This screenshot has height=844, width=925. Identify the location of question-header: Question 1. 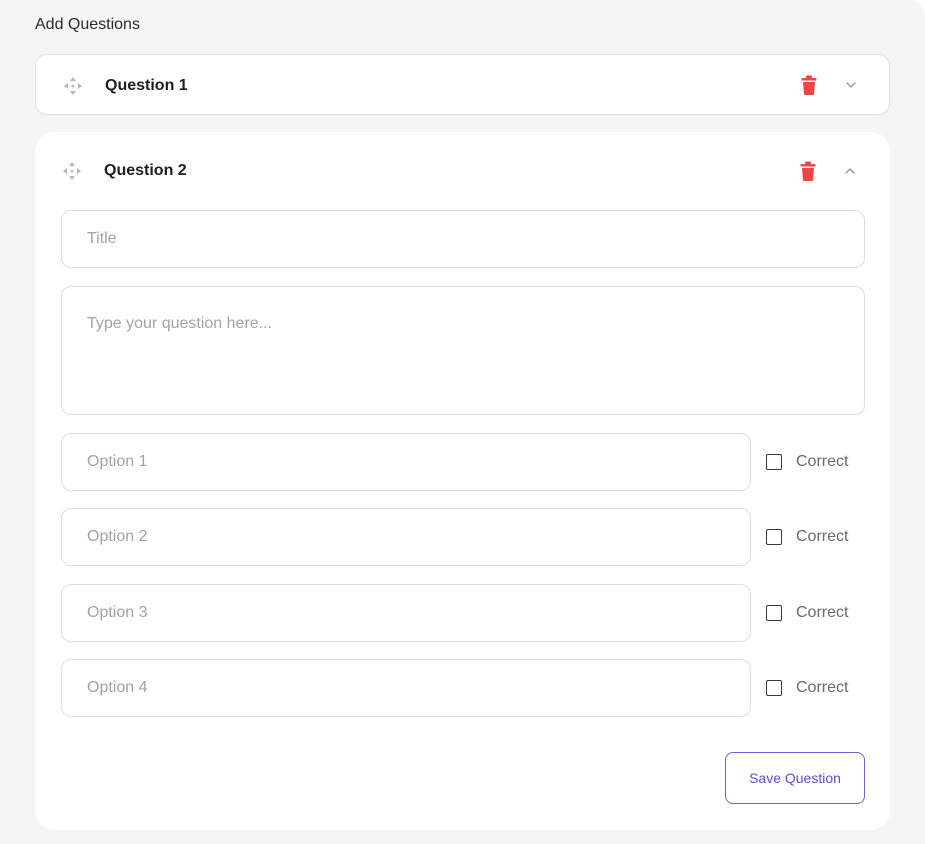
(462, 85).